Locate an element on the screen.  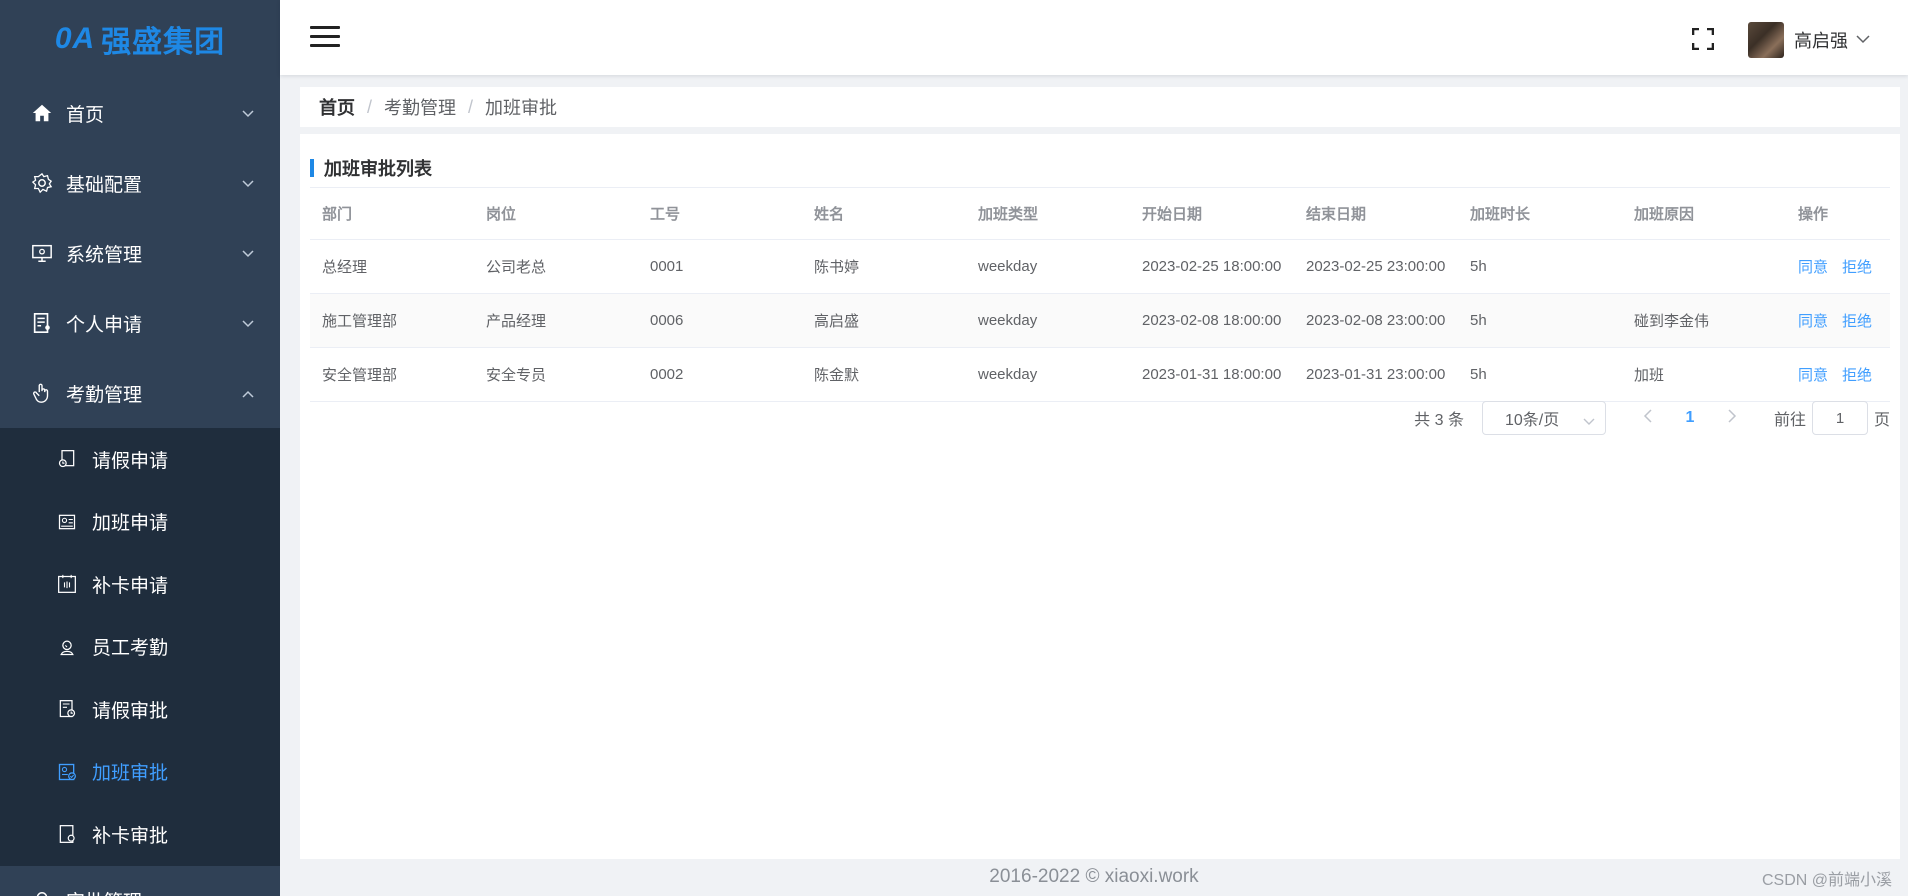
sidebar-item-leave-approval: 请假审批 is located at coordinates (140, 709).